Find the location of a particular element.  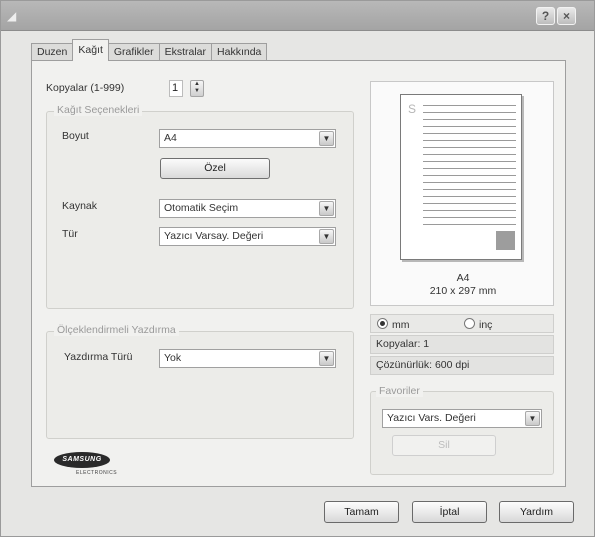

unit-selector: mm inç is located at coordinates (462, 323).